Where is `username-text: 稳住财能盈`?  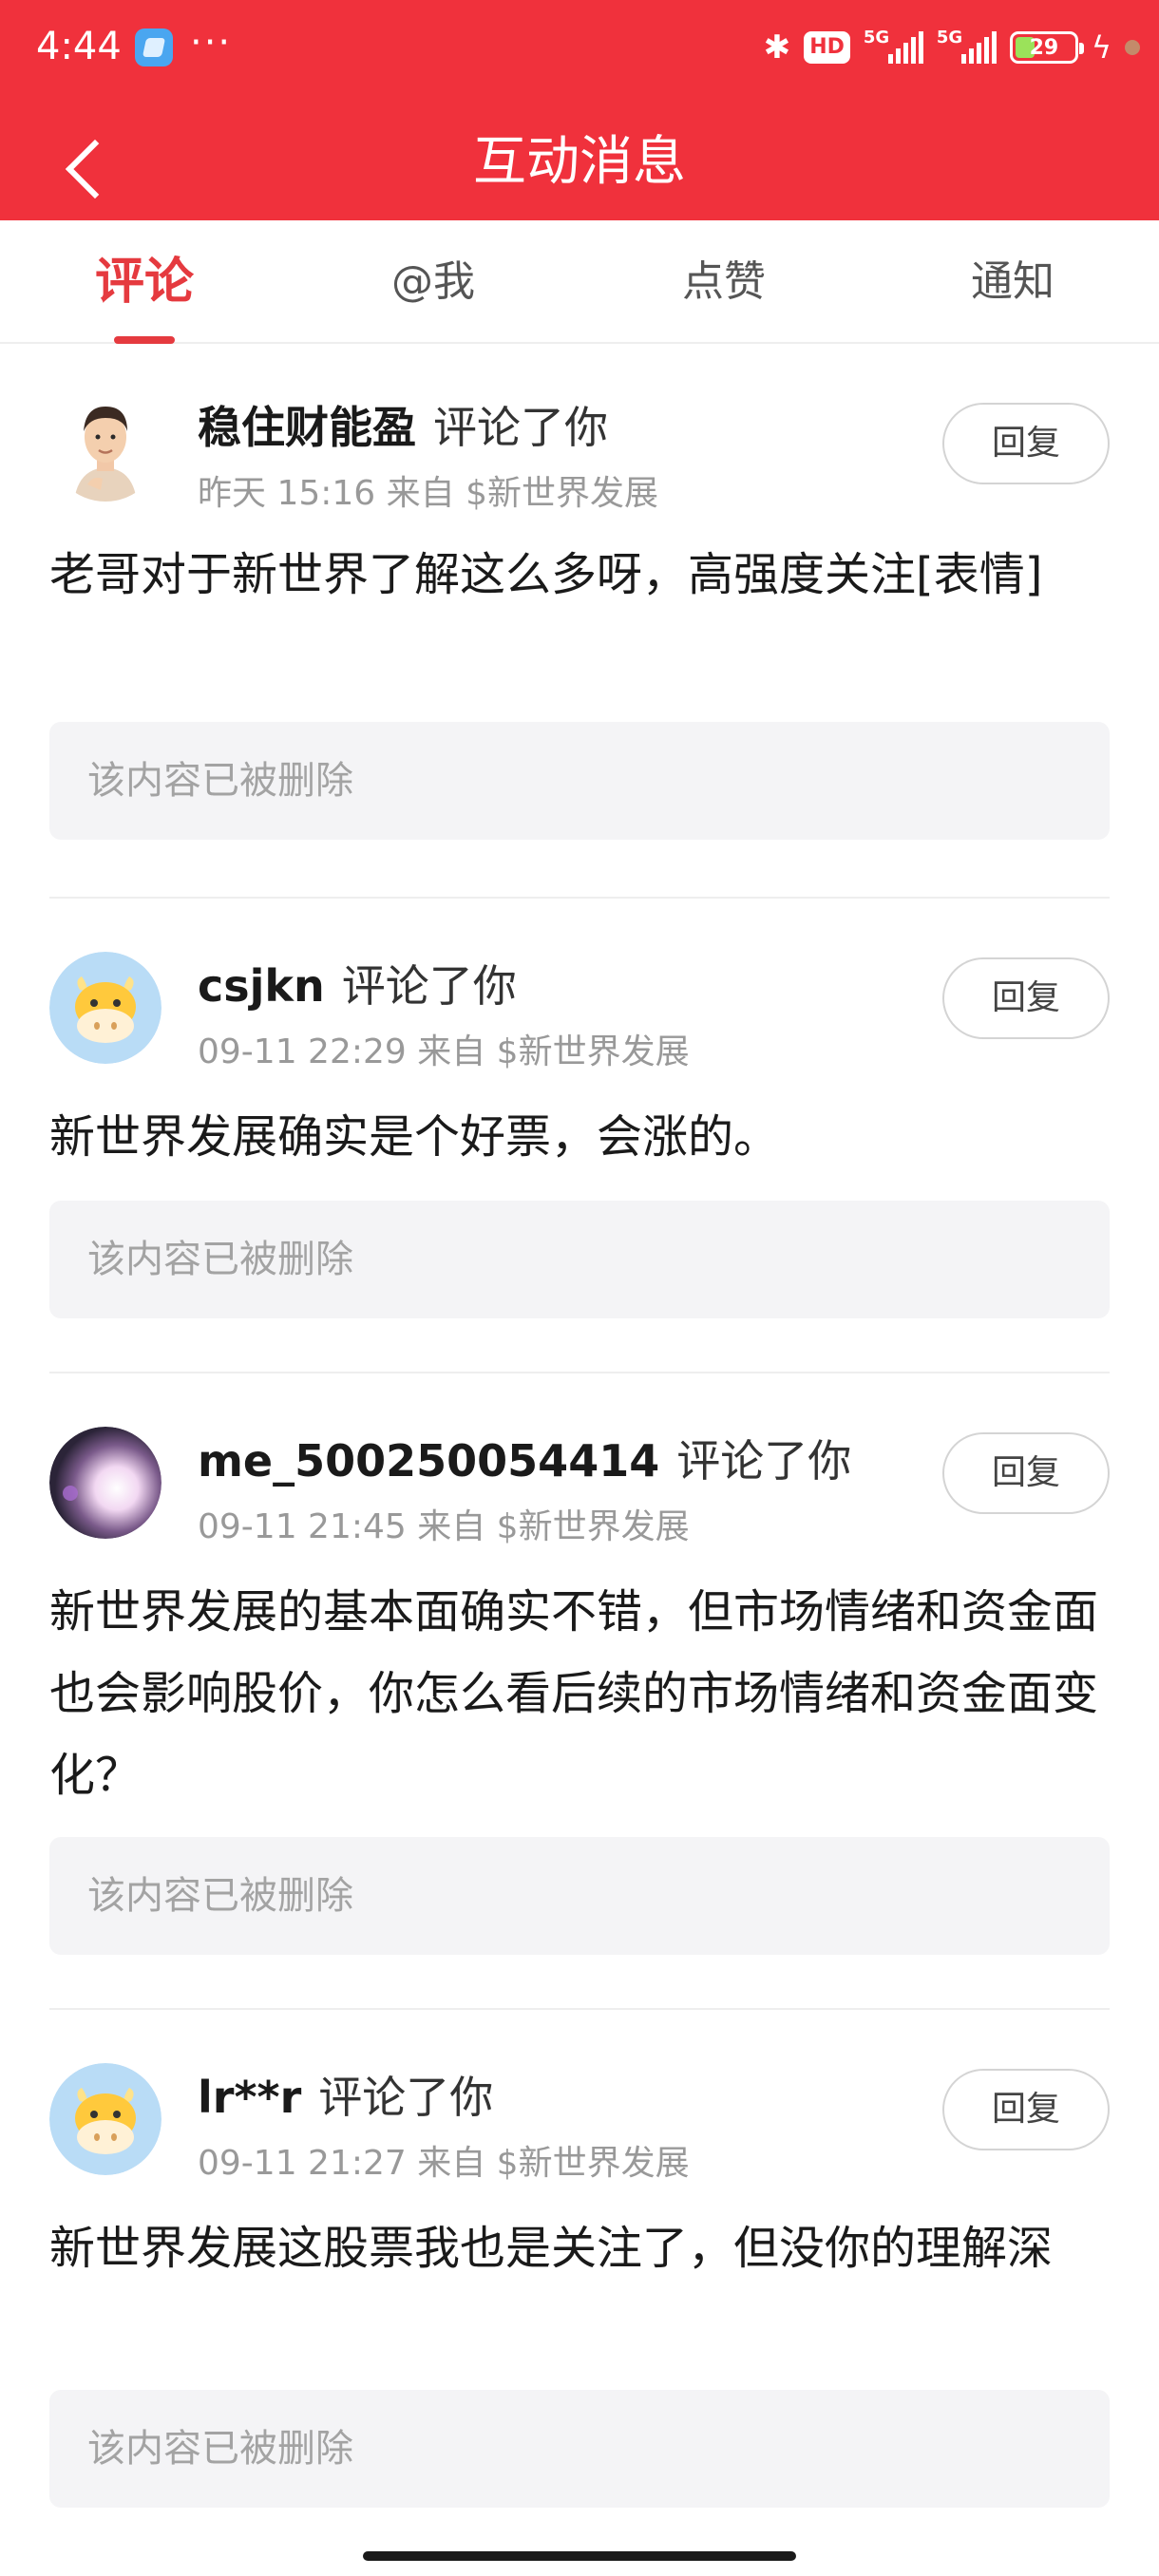
username-text: 稳住财能盈 is located at coordinates (307, 427).